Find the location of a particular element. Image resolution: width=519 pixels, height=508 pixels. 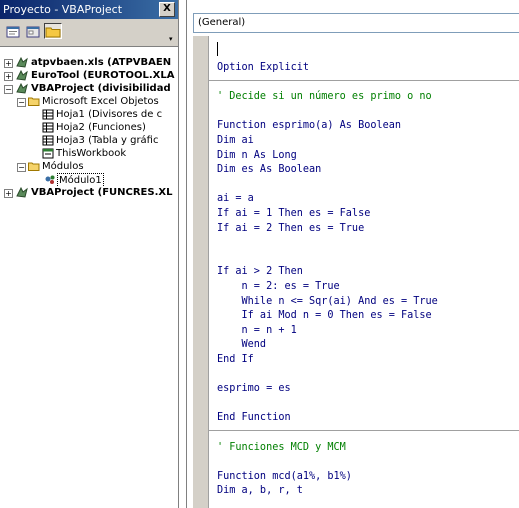

tree-node-thisworkbook: ThisWorkbook is located at coordinates (89, 153).